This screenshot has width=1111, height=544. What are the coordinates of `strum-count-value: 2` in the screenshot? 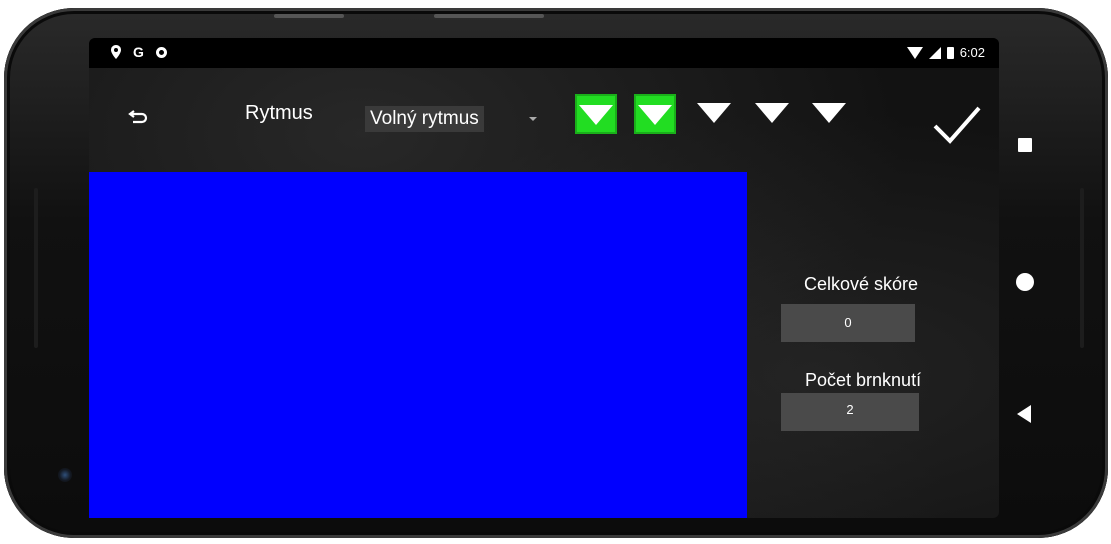 It's located at (850, 412).